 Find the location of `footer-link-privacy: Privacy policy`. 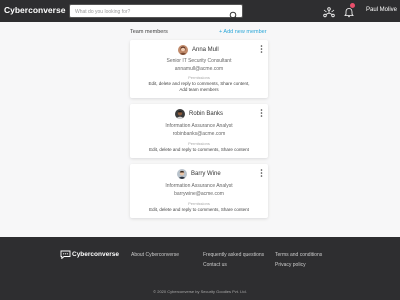

footer-link-privacy: Privacy policy is located at coordinates (290, 265).